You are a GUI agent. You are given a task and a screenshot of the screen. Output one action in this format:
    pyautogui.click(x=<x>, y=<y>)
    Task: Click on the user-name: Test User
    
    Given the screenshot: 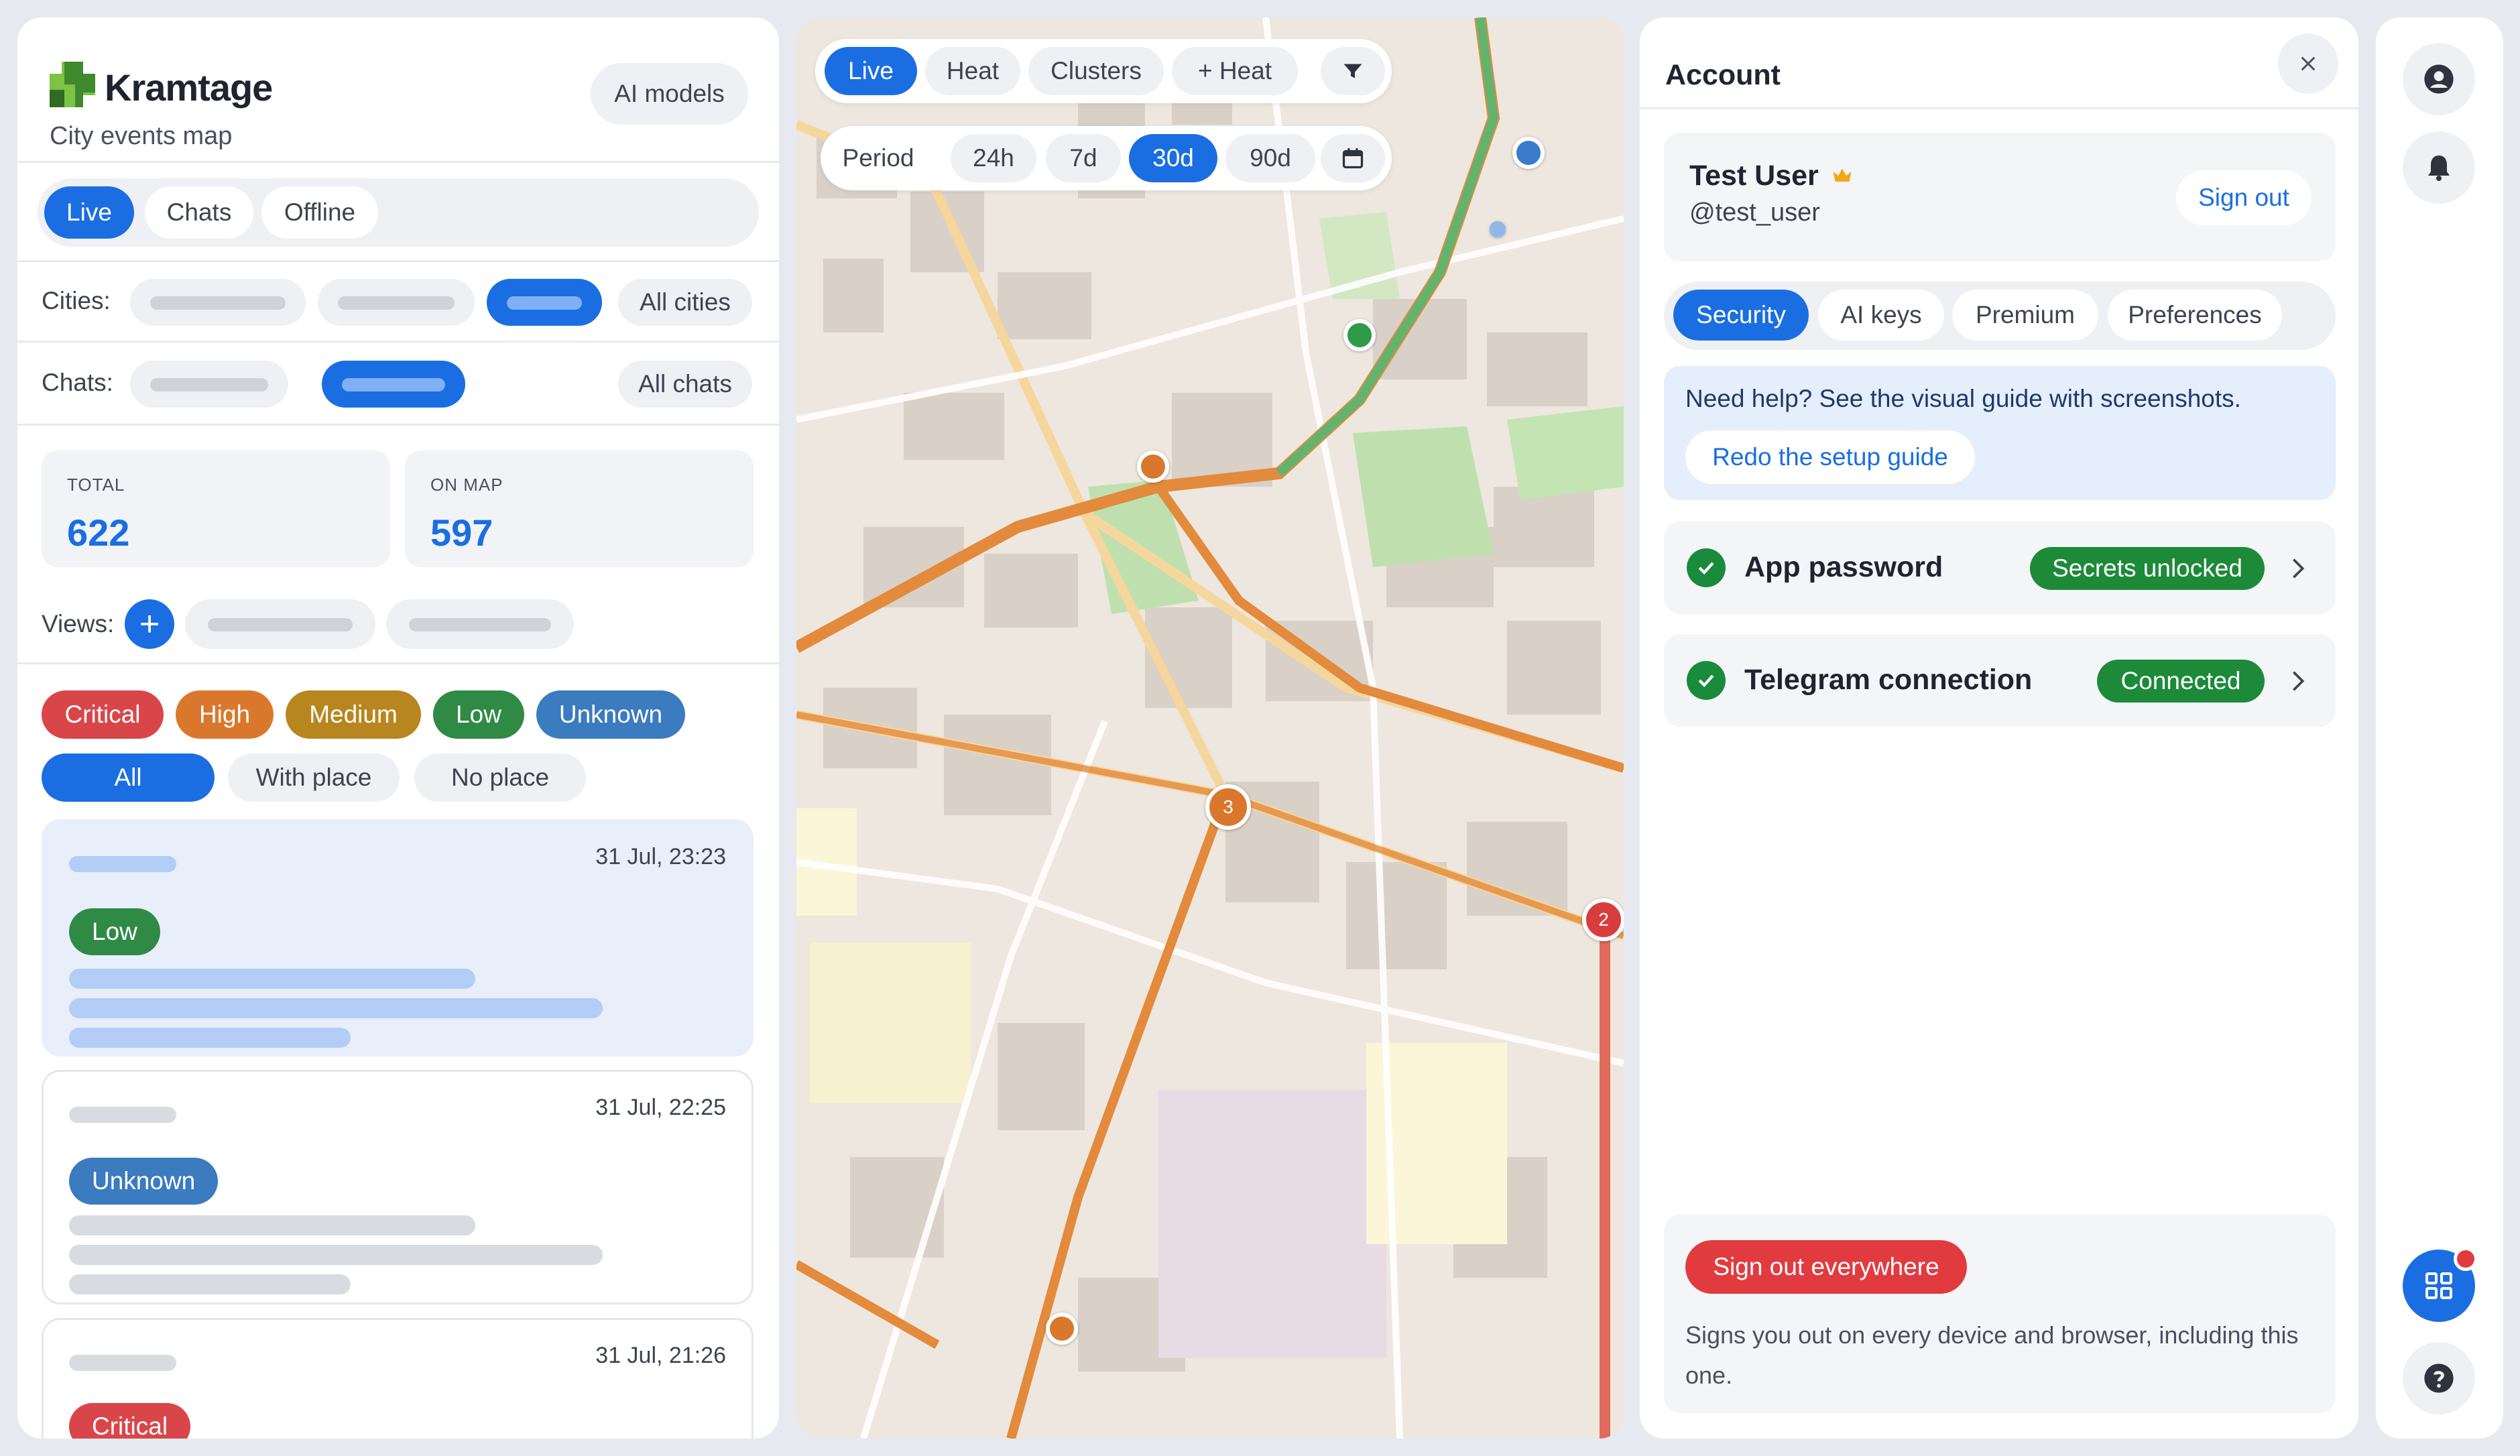 What is the action you would take?
    pyautogui.click(x=1754, y=176)
    